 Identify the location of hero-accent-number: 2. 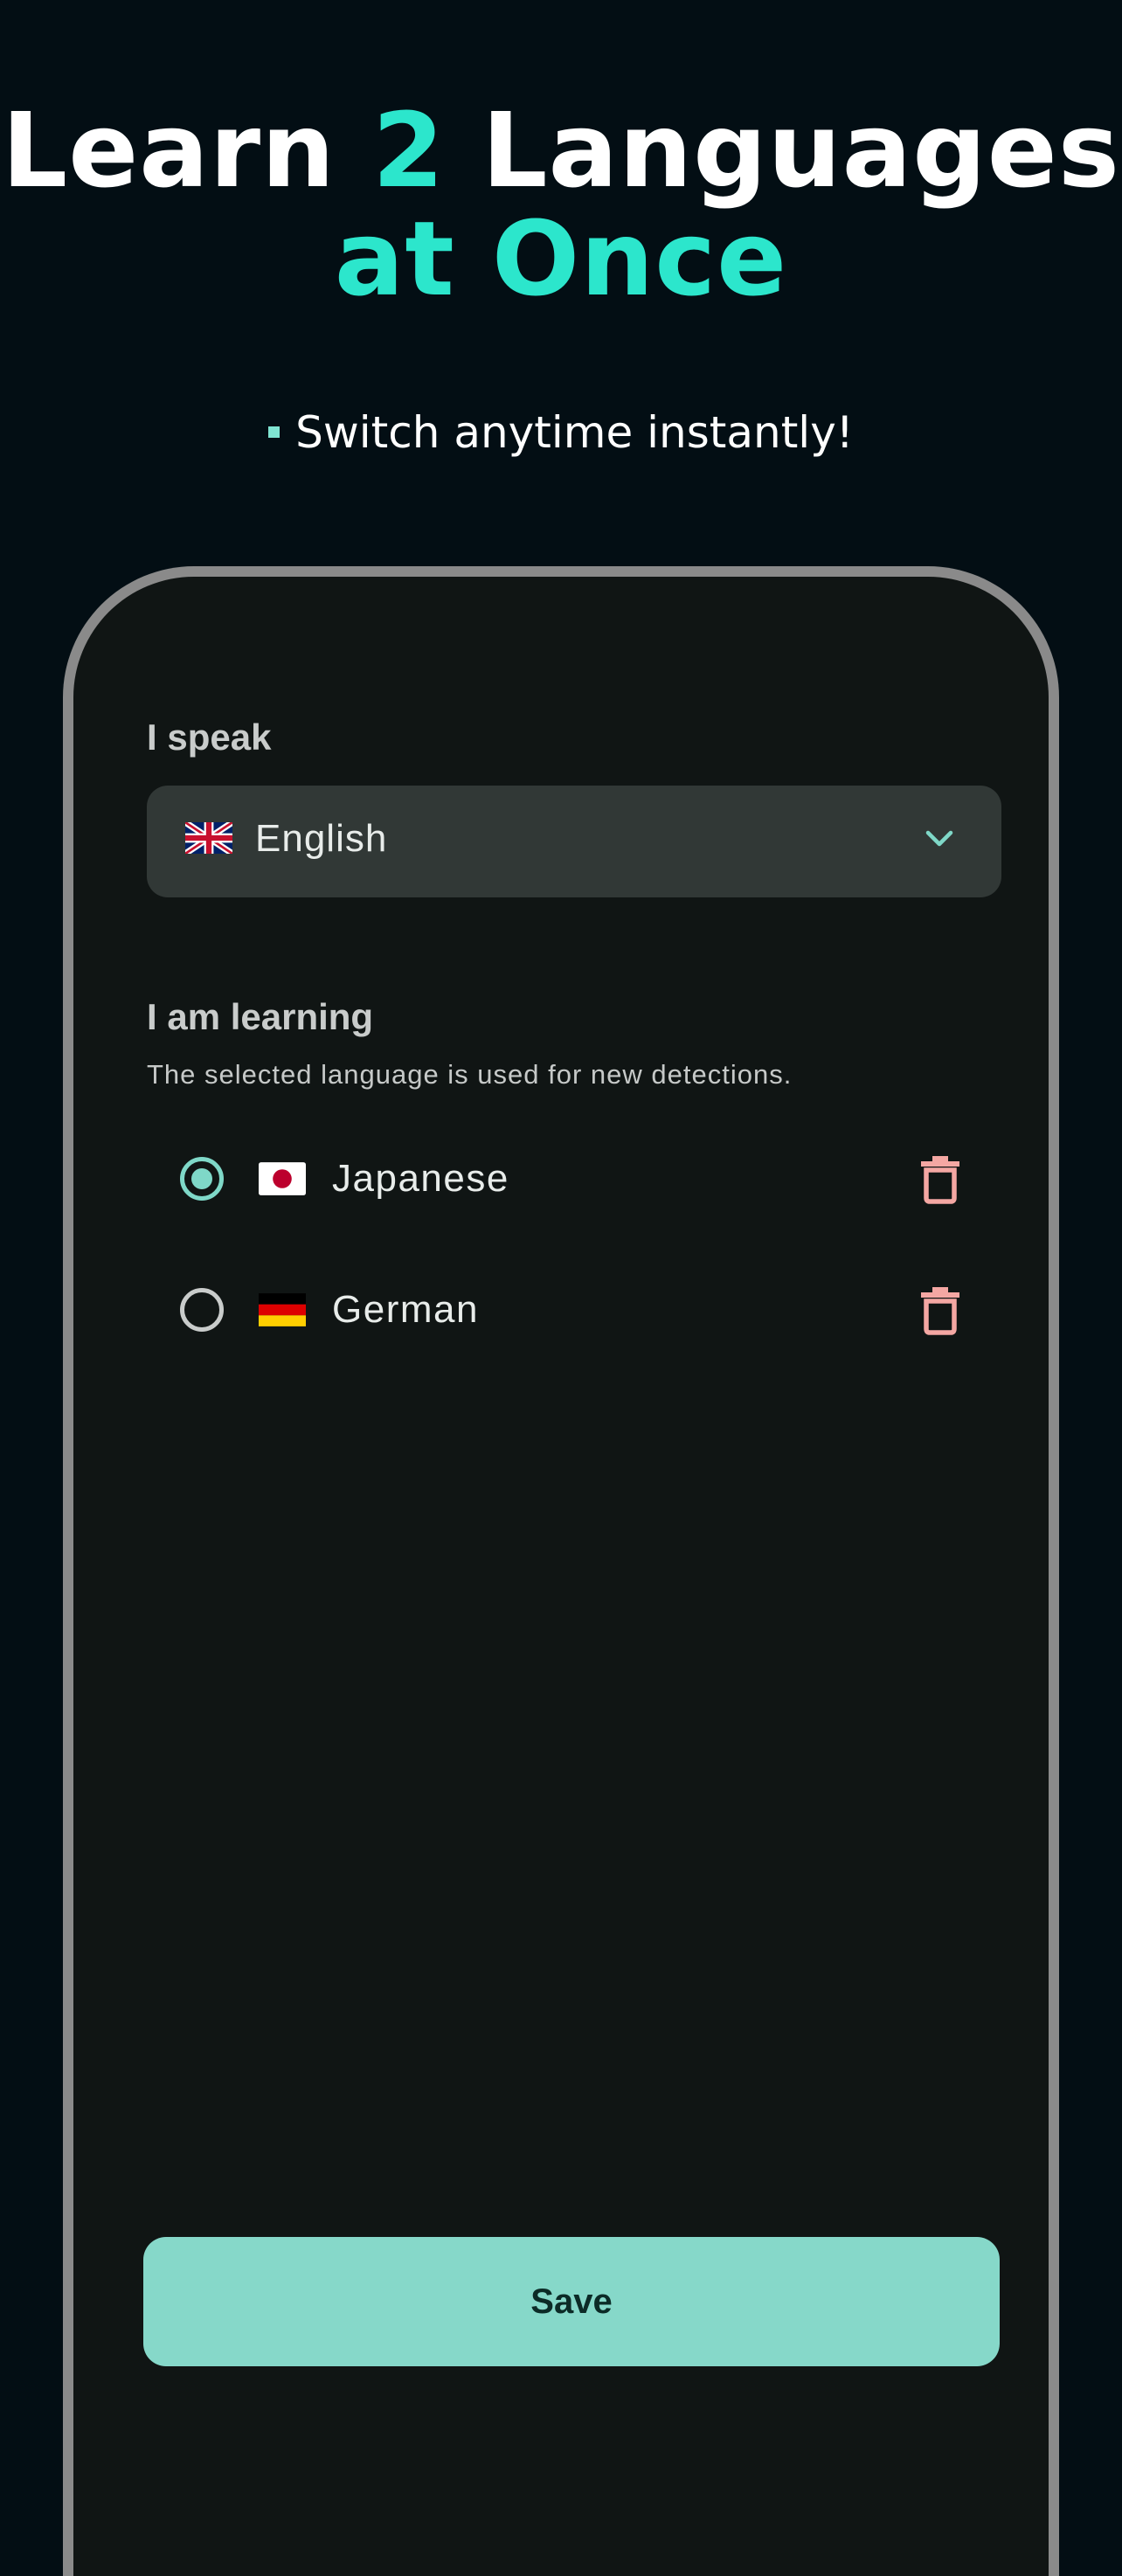
(409, 150).